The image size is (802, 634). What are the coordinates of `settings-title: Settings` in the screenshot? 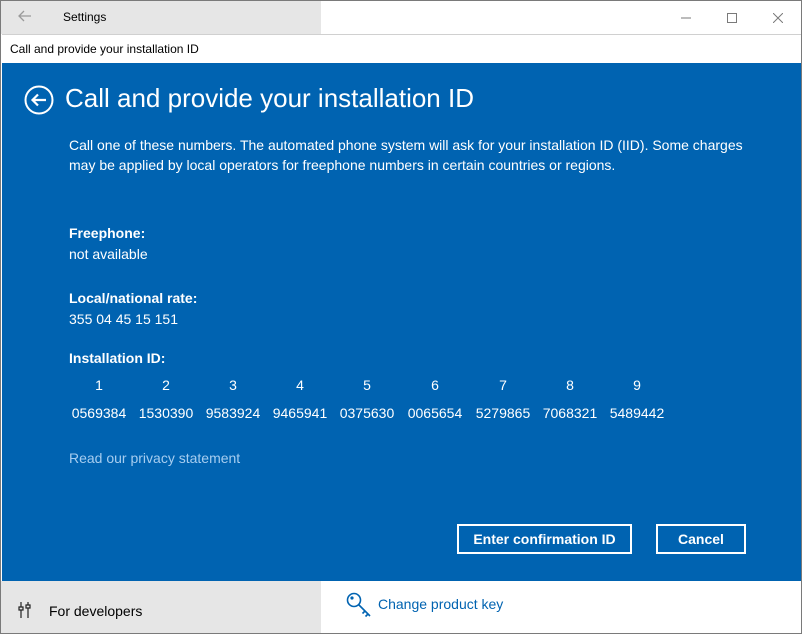 It's located at (85, 17).